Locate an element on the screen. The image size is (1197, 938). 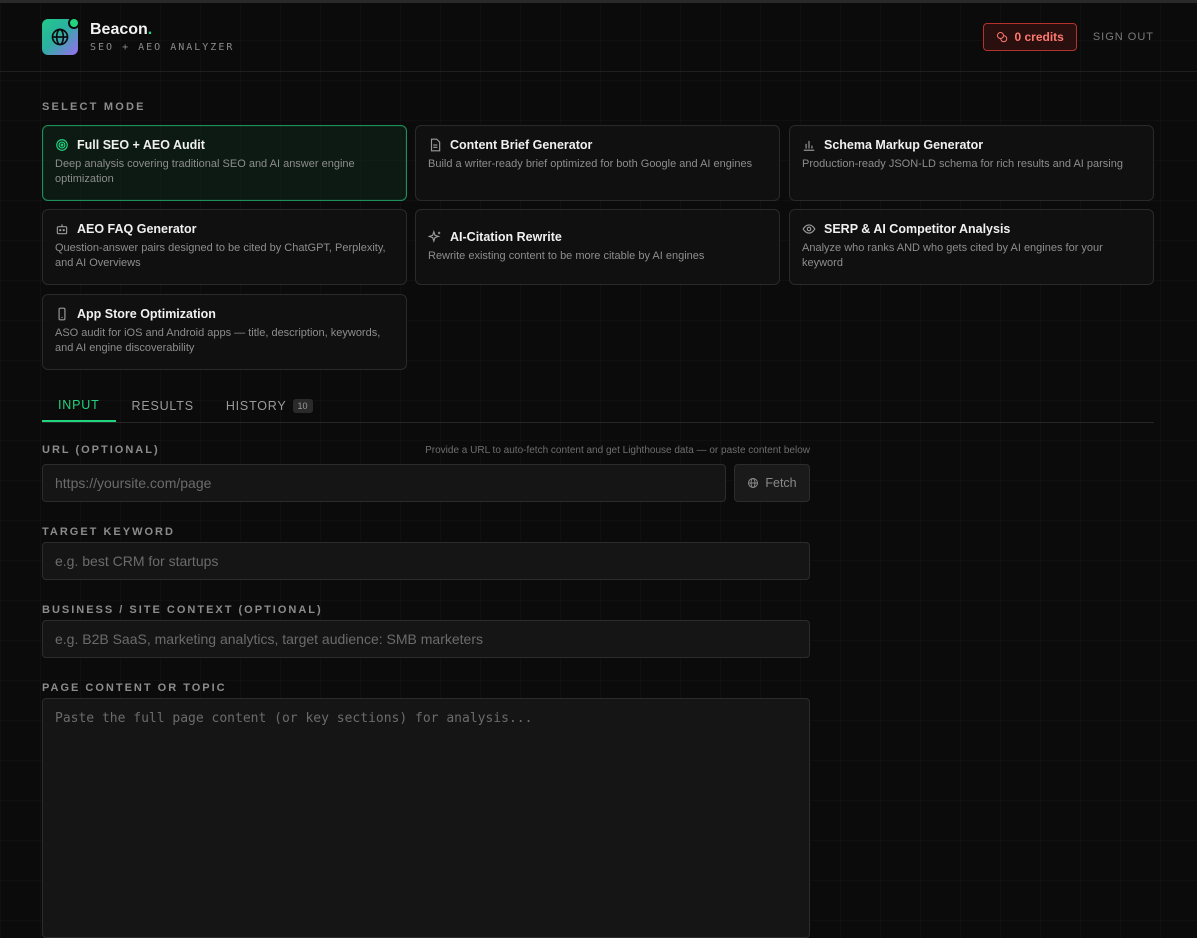
bar-chart-icon is located at coordinates (809, 145).